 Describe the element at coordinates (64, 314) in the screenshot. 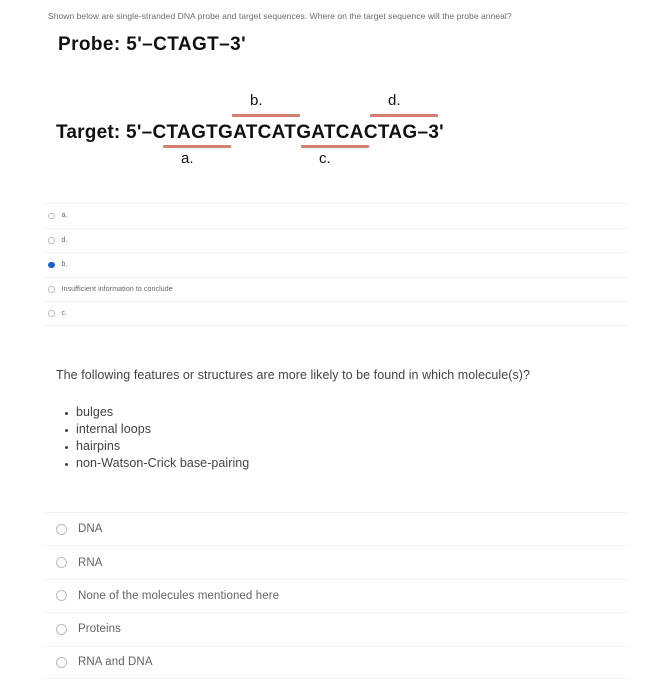

I see `option-label: c.` at that location.